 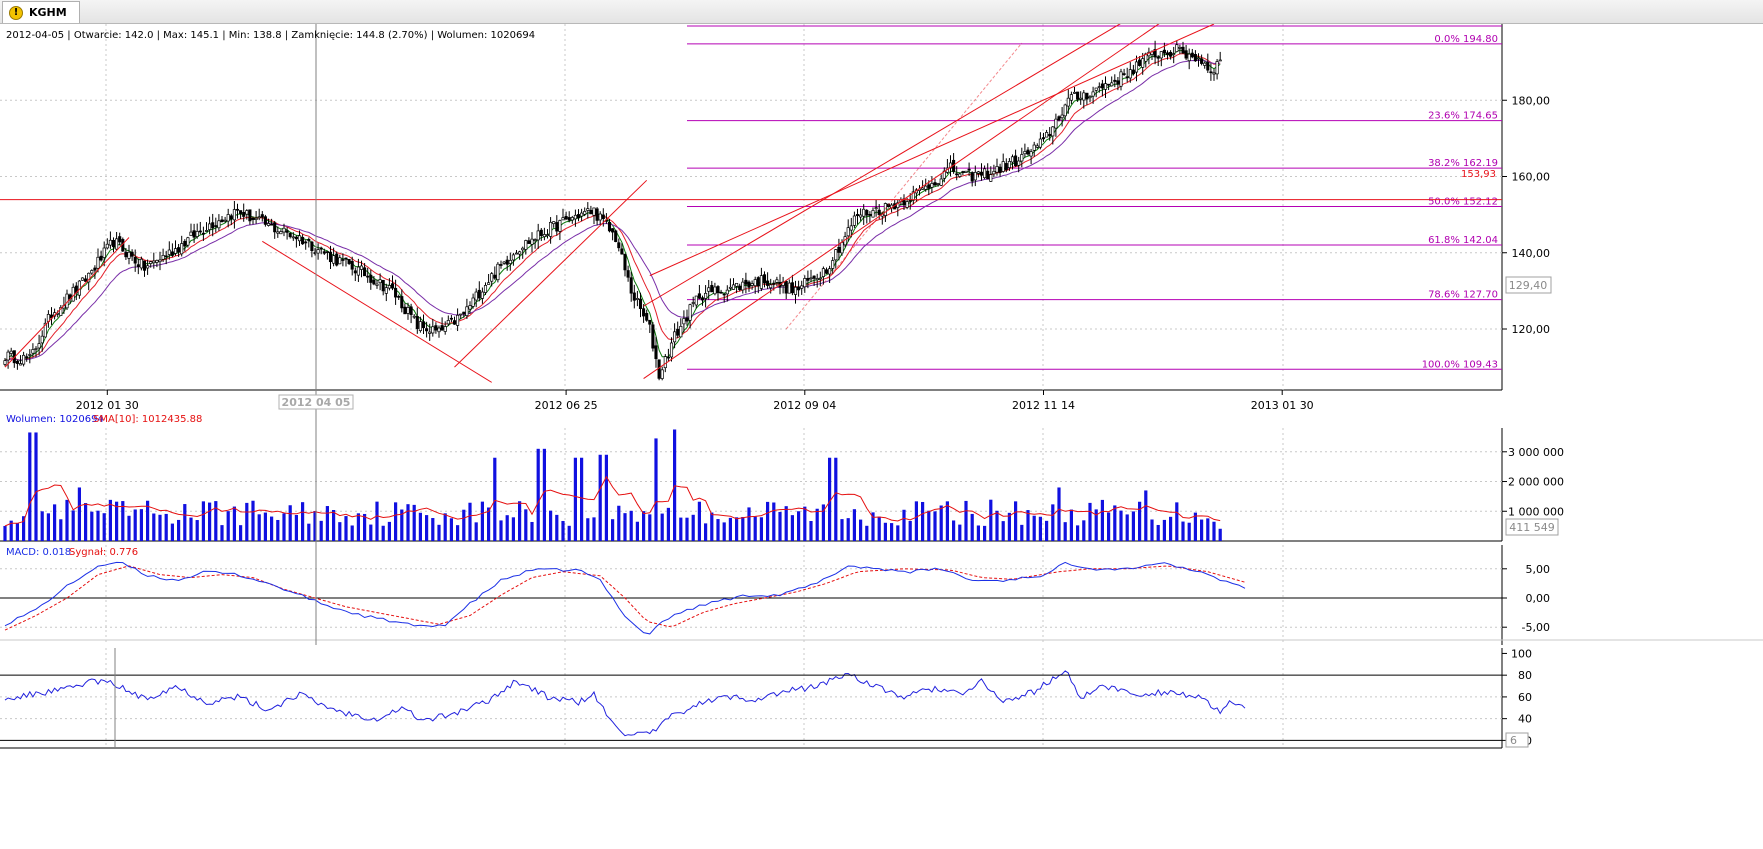 What do you see at coordinates (1513, 740) in the screenshot?
I see `last-oscillator-label: 6` at bounding box center [1513, 740].